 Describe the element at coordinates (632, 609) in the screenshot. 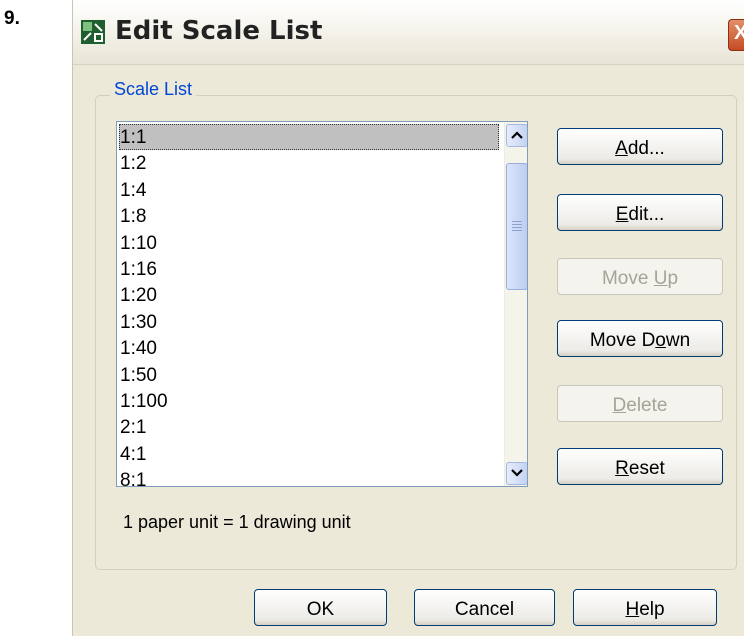

I see `help-button-accesskey: H` at that location.